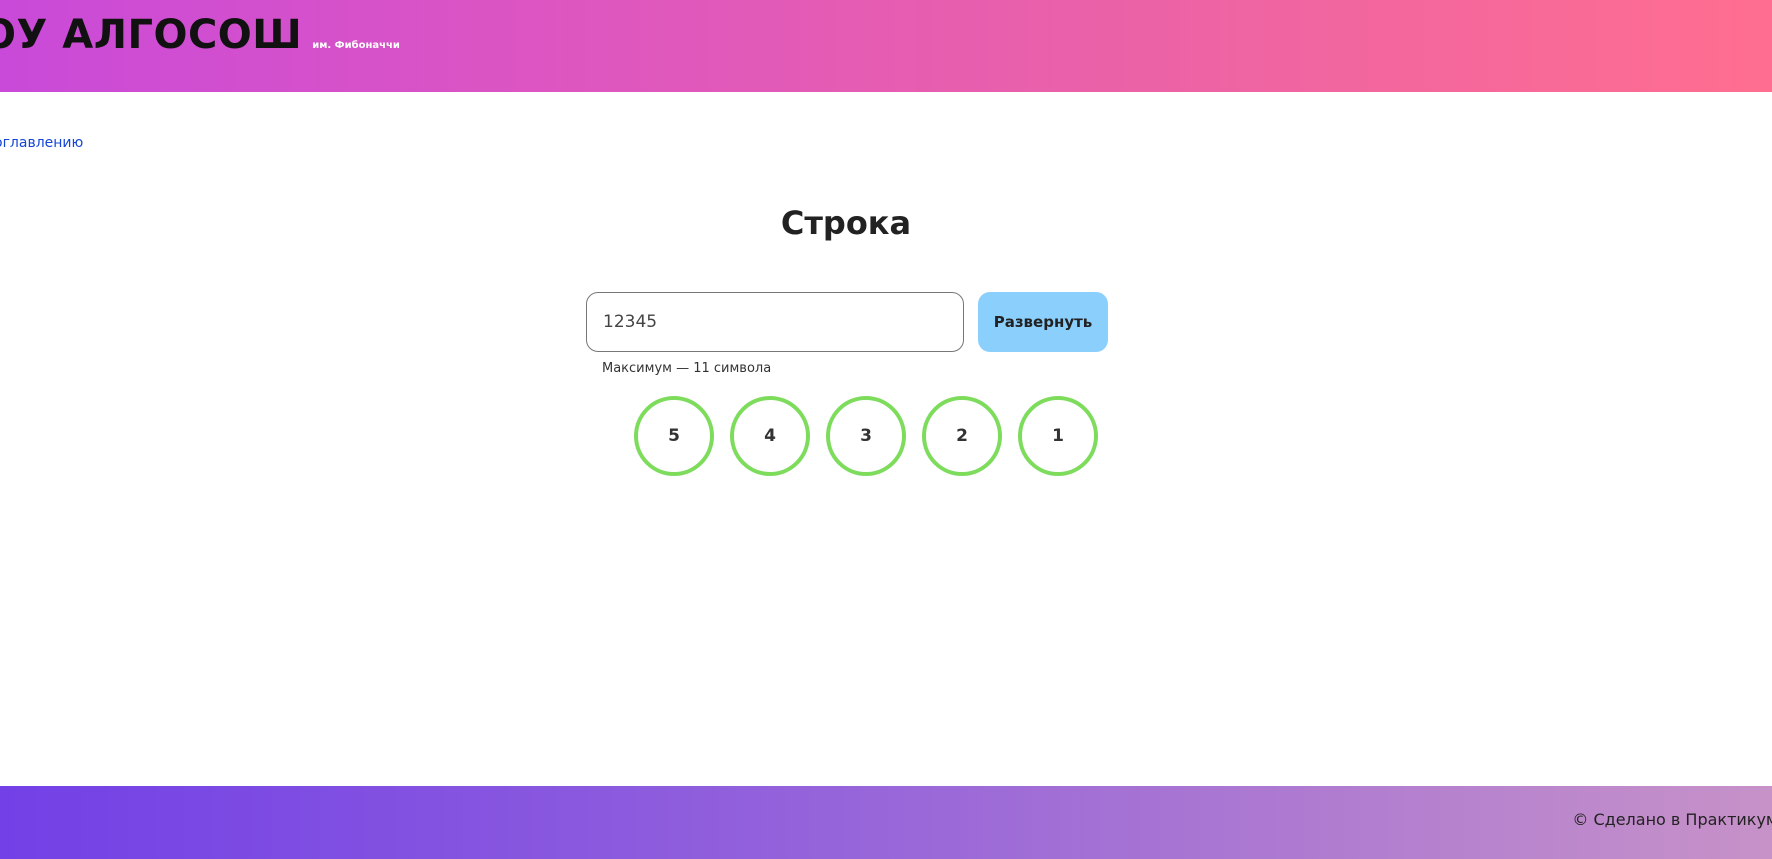 Image resolution: width=1772 pixels, height=859 pixels. I want to click on circle-item: 2, so click(962, 436).